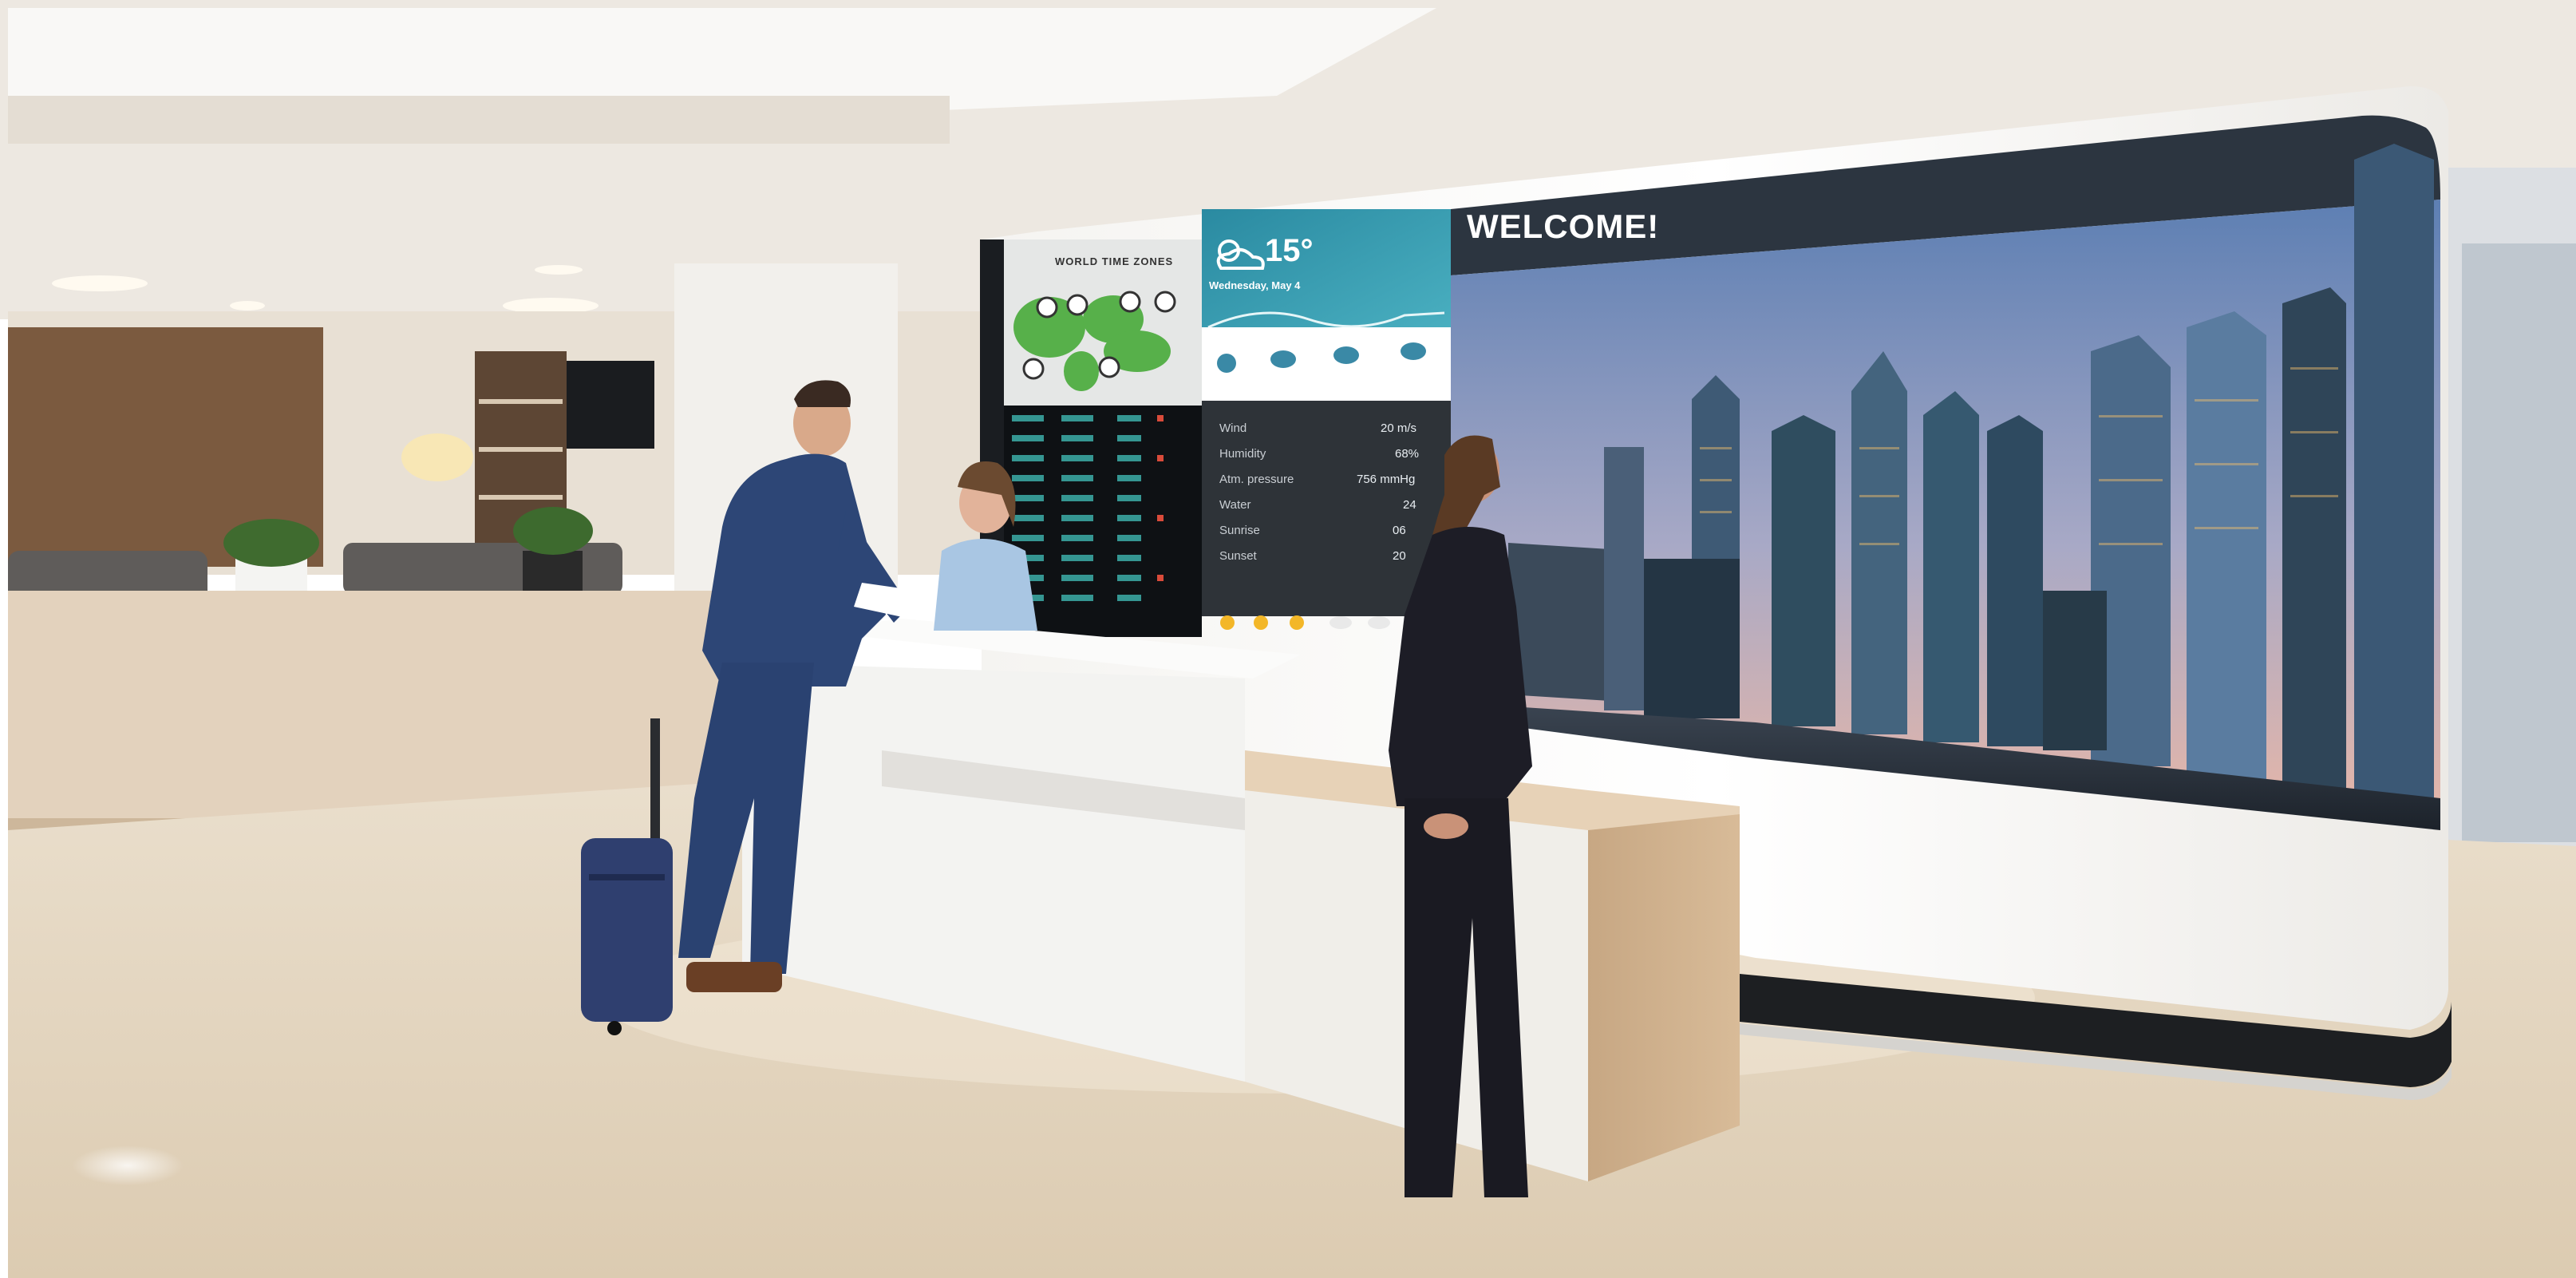  I want to click on right-wall-panel, so click(2519, 542).